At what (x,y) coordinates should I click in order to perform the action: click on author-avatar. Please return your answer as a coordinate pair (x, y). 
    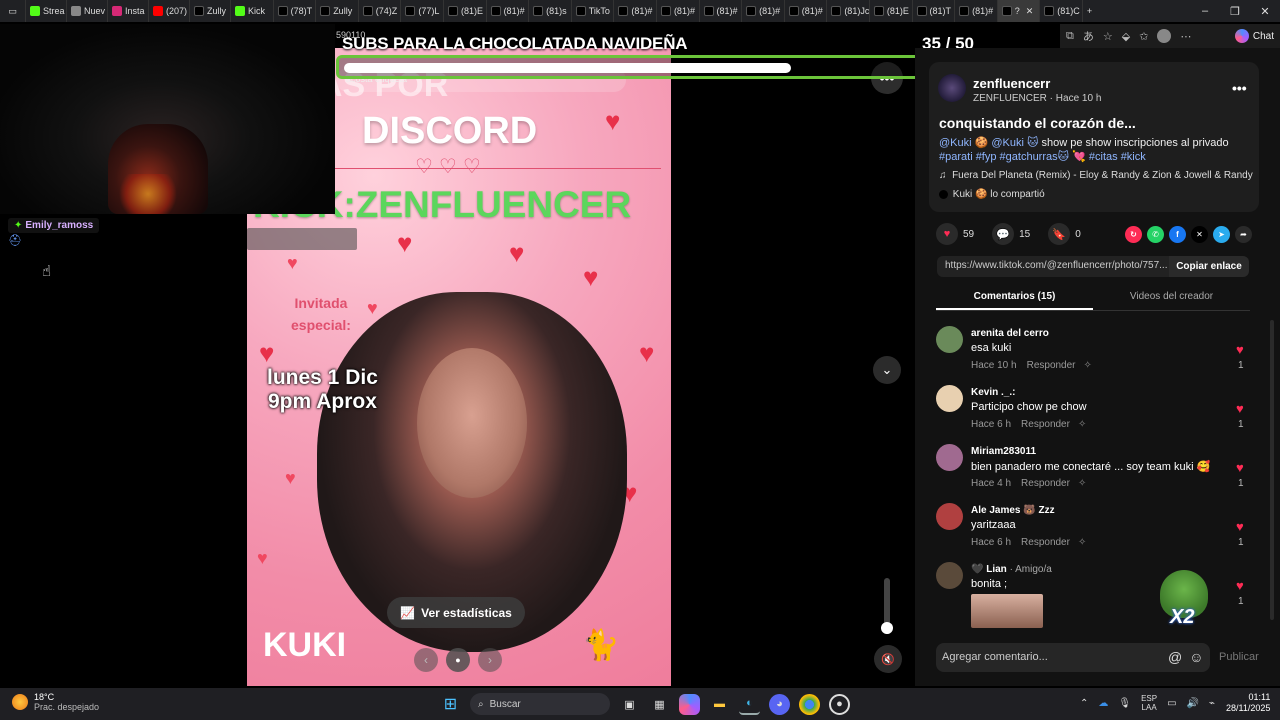
    Looking at the image, I should click on (952, 88).